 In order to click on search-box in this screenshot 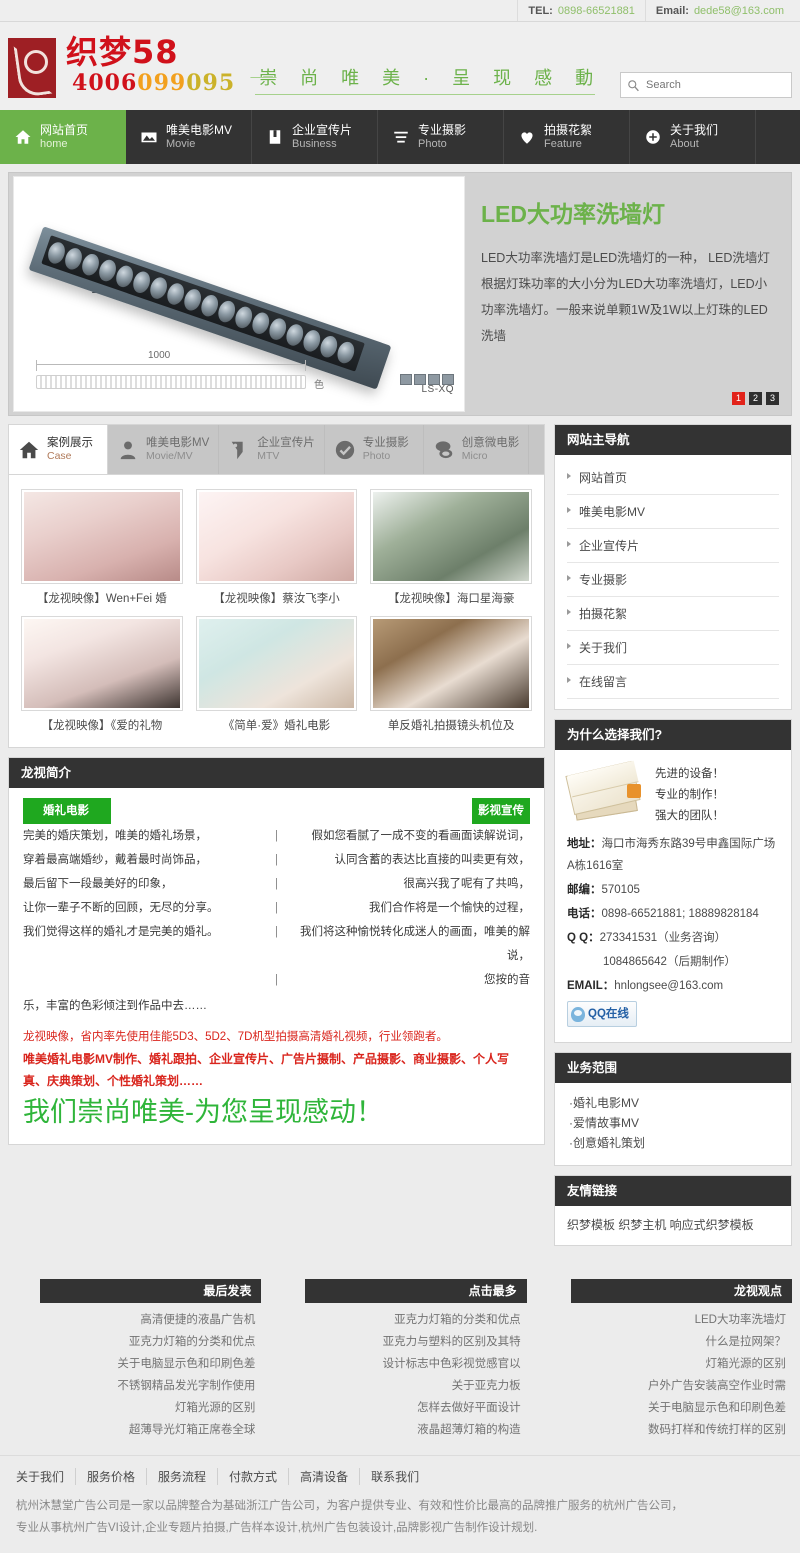, I will do `click(706, 85)`.